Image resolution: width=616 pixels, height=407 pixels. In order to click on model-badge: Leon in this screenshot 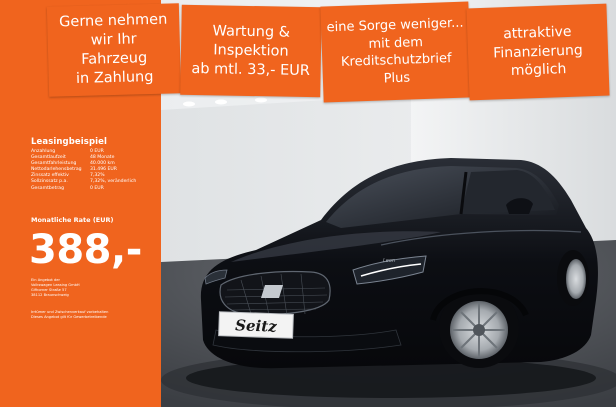, I will do `click(389, 261)`.